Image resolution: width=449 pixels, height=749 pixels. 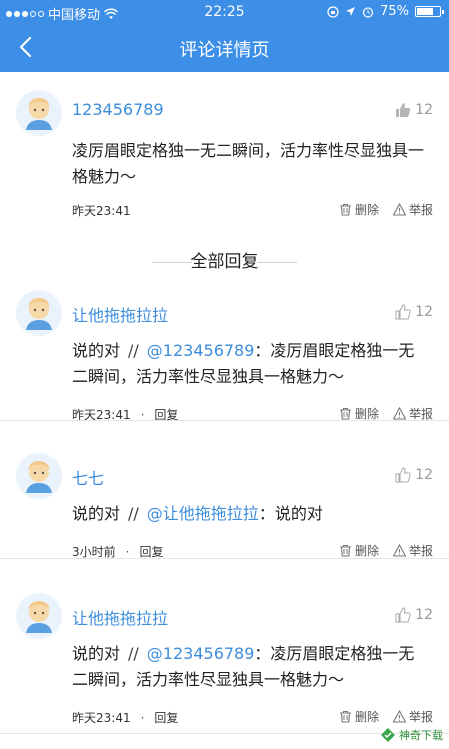 What do you see at coordinates (429, 11) in the screenshot?
I see `battery-icon` at bounding box center [429, 11].